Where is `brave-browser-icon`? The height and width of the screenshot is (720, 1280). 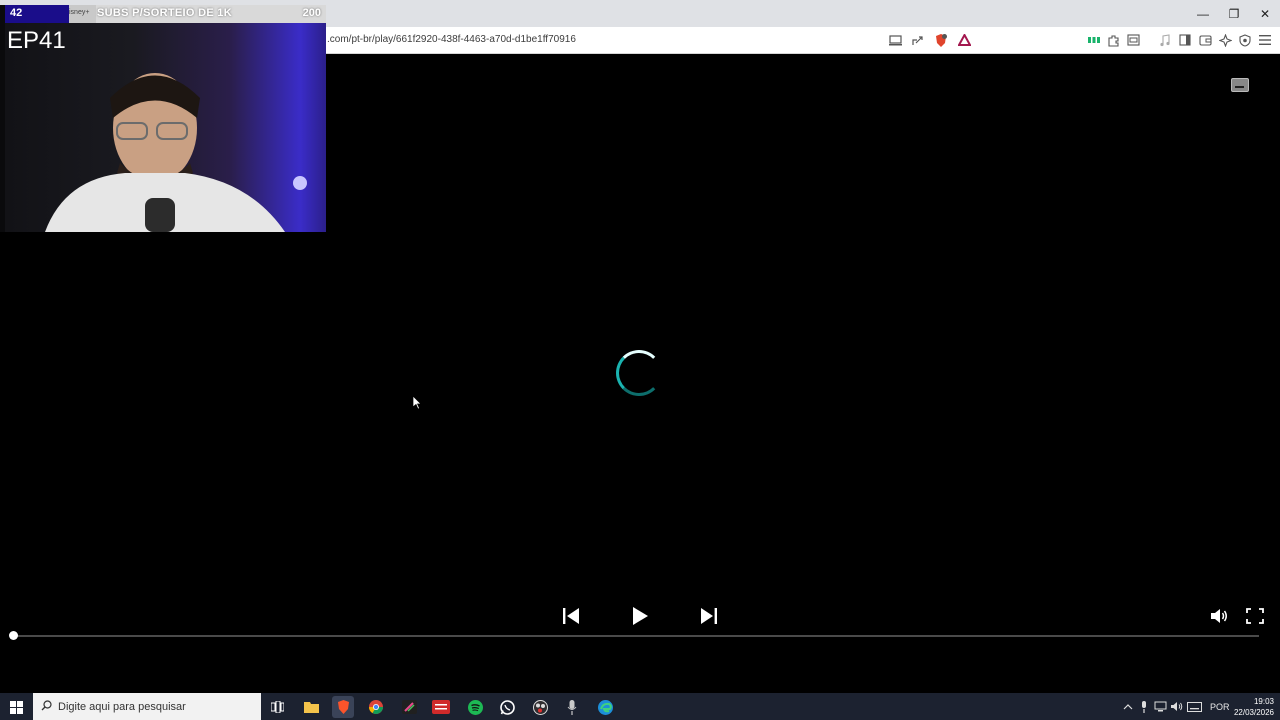 brave-browser-icon is located at coordinates (343, 707).